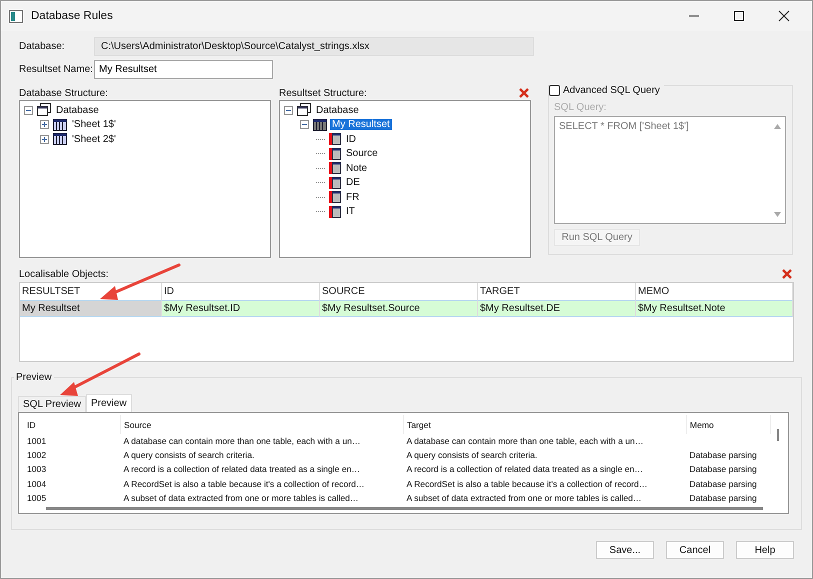  I want to click on section-label: Resultset Structure:, so click(323, 93).